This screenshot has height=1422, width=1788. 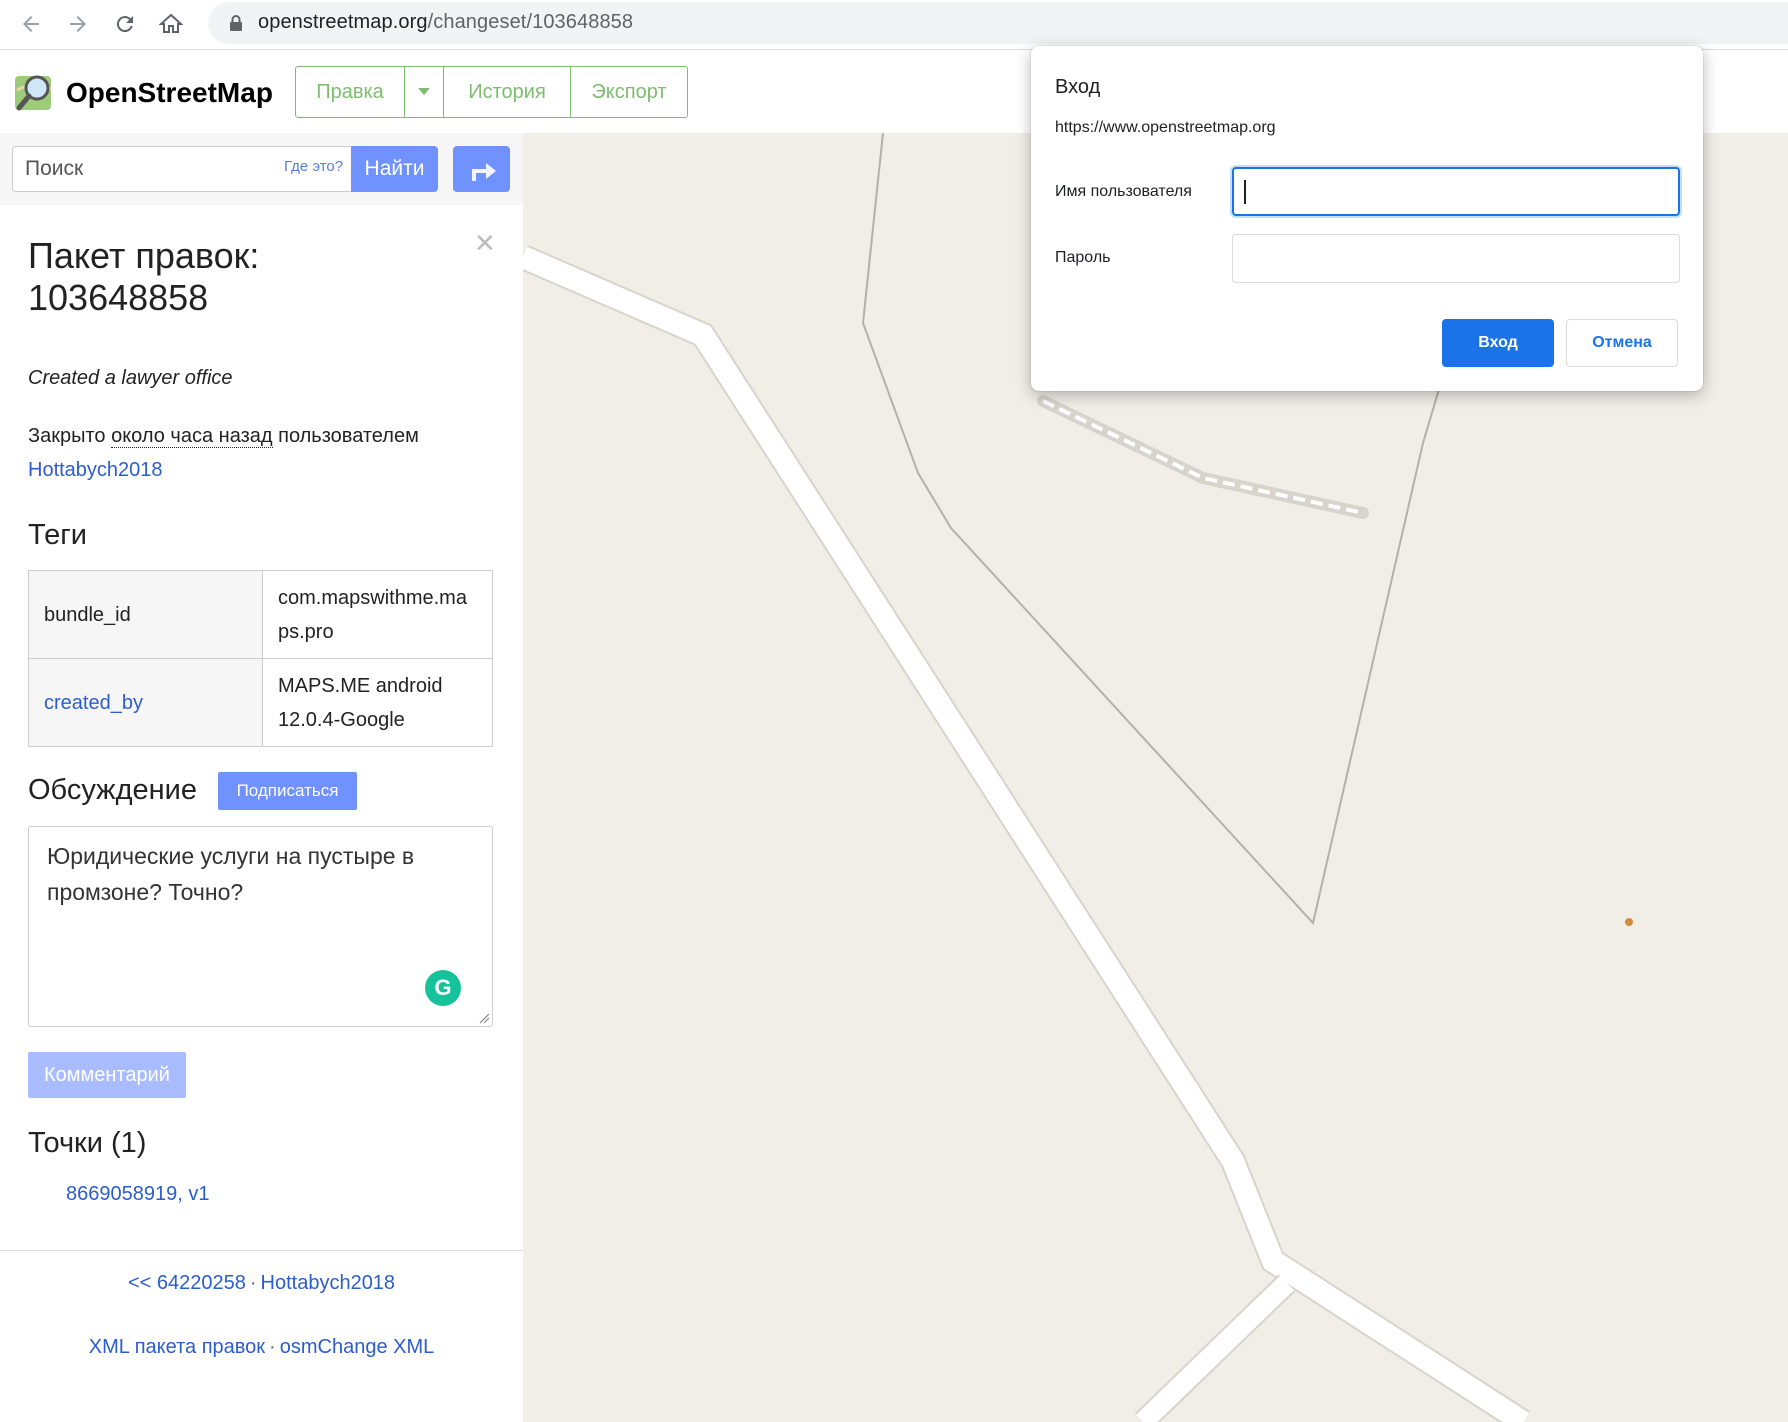 What do you see at coordinates (328, 1283) in the screenshot?
I see `previous-user-link: Hottabych2018` at bounding box center [328, 1283].